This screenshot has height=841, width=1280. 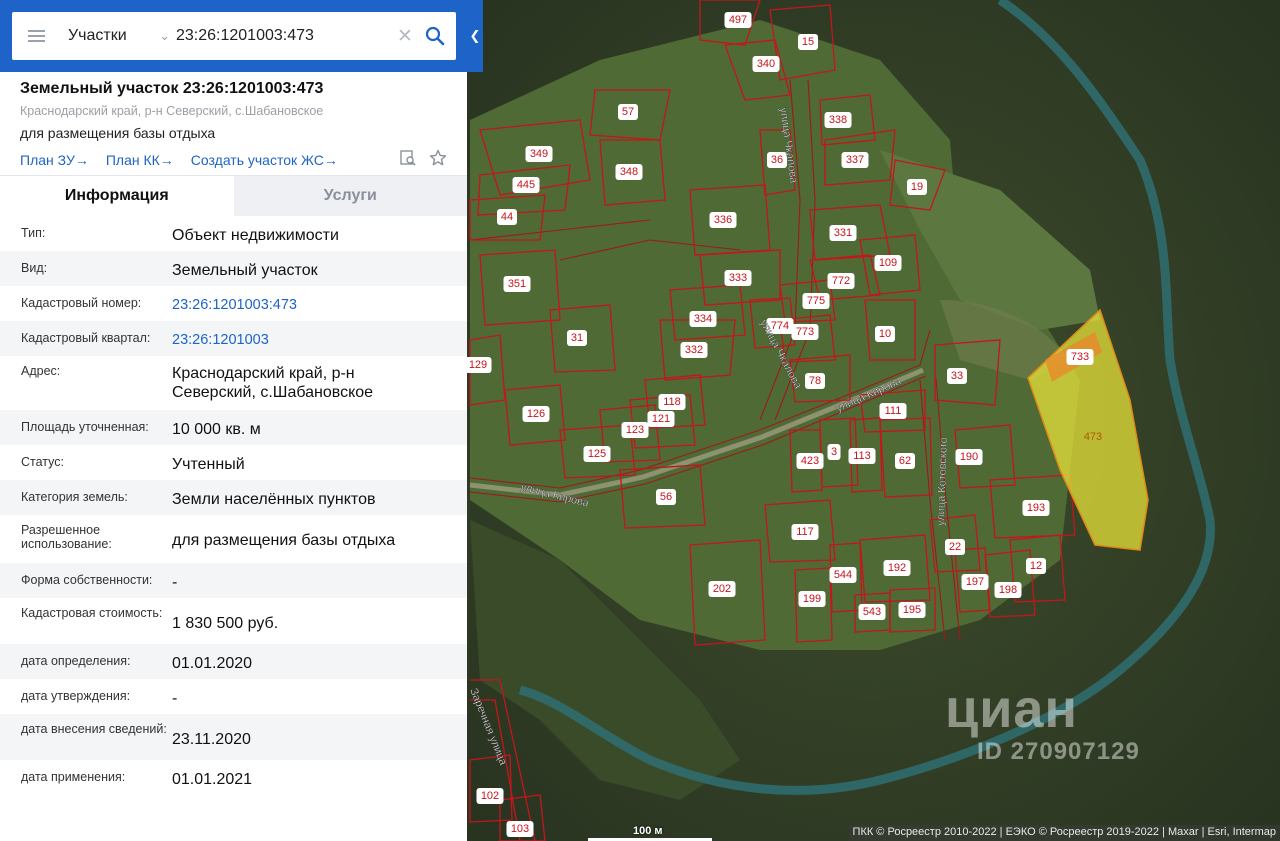 What do you see at coordinates (597, 454) in the screenshot?
I see `parcel-label: 125` at bounding box center [597, 454].